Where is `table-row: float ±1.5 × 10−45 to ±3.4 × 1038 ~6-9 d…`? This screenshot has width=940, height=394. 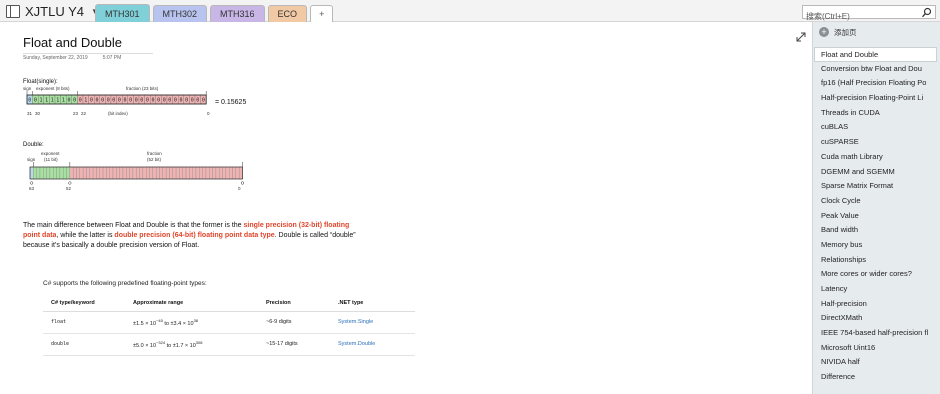 table-row: float ±1.5 × 10−45 to ±3.4 × 1038 ~6-9 d… is located at coordinates (229, 322).